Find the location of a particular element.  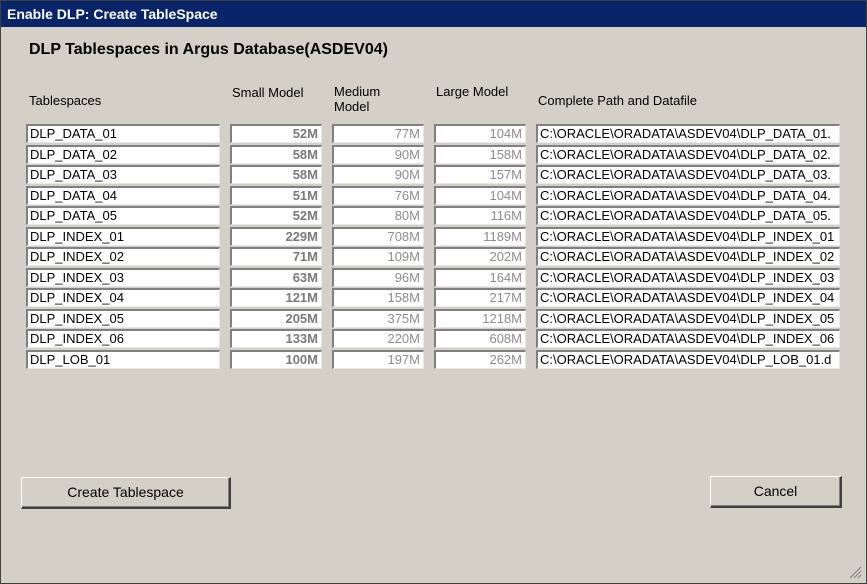

column-header-large: Large Model is located at coordinates (472, 91).